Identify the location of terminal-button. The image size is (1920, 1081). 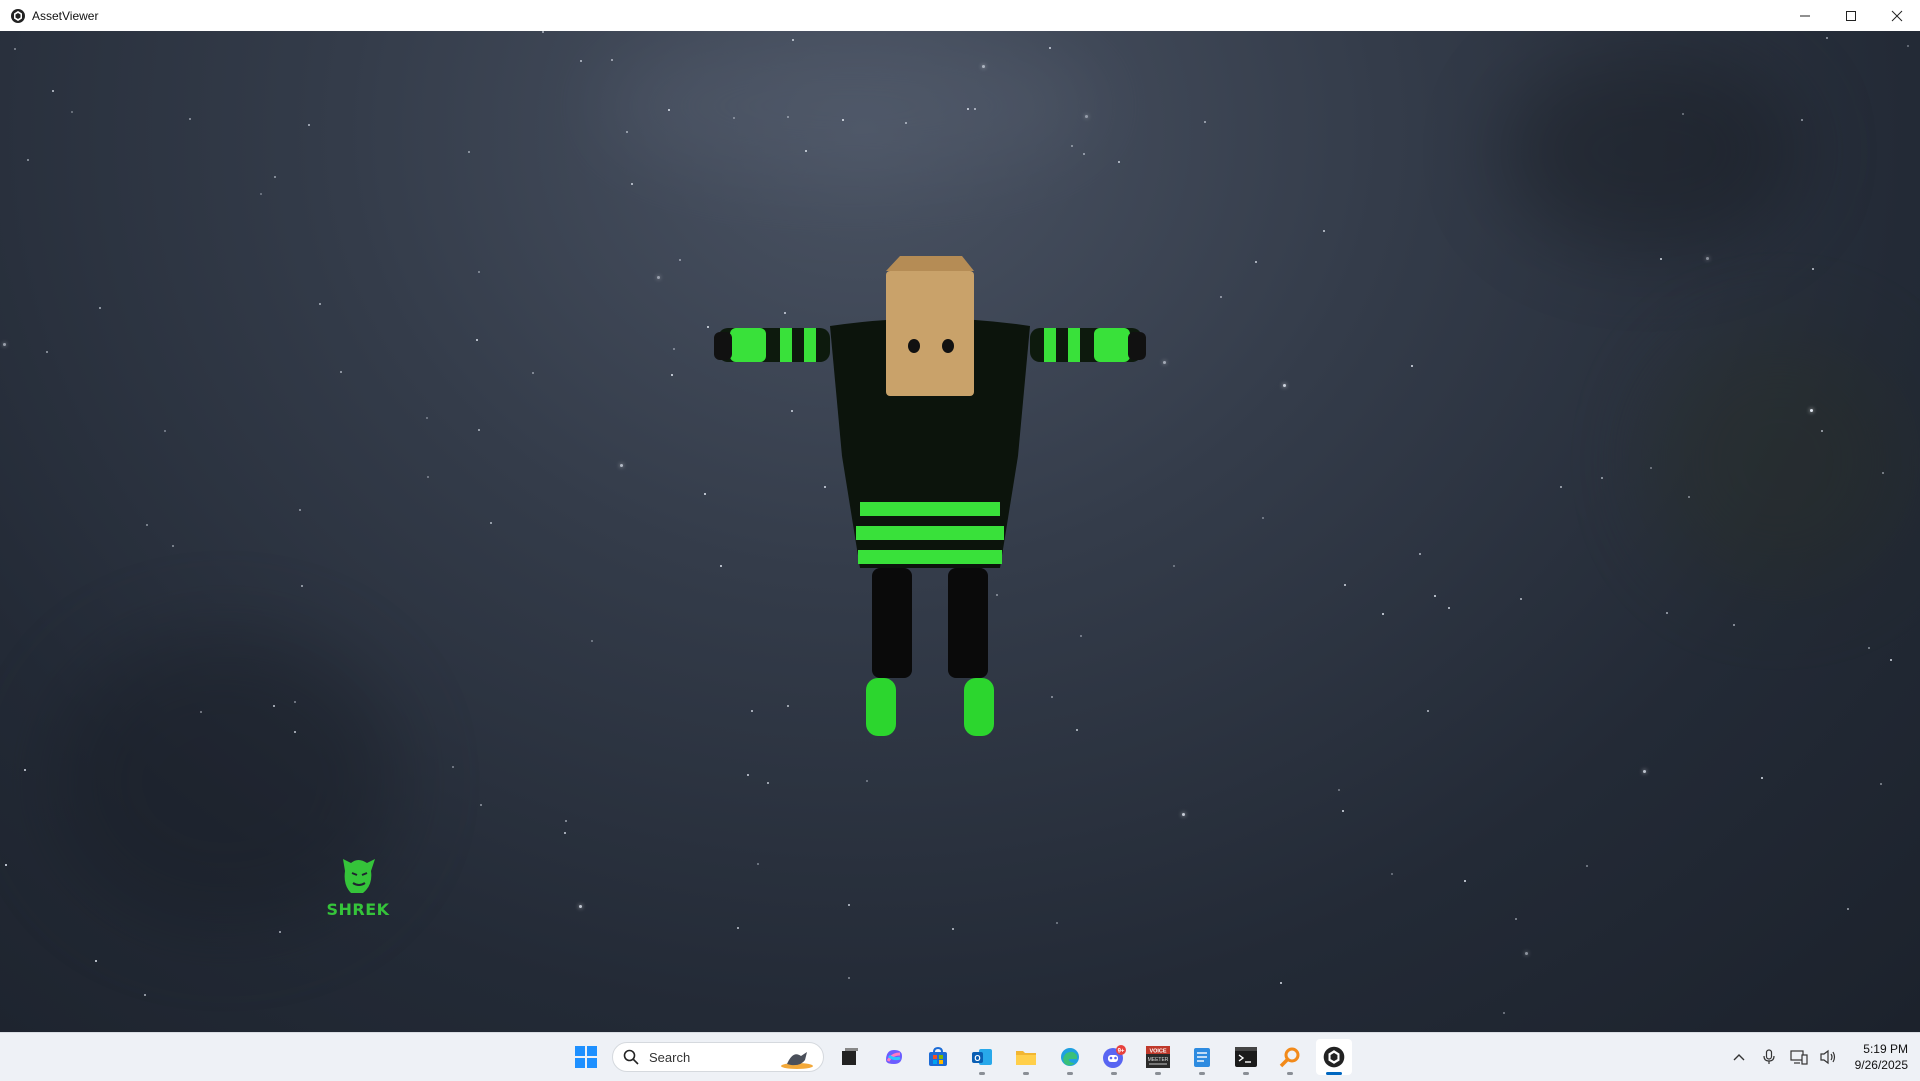
(1246, 1057).